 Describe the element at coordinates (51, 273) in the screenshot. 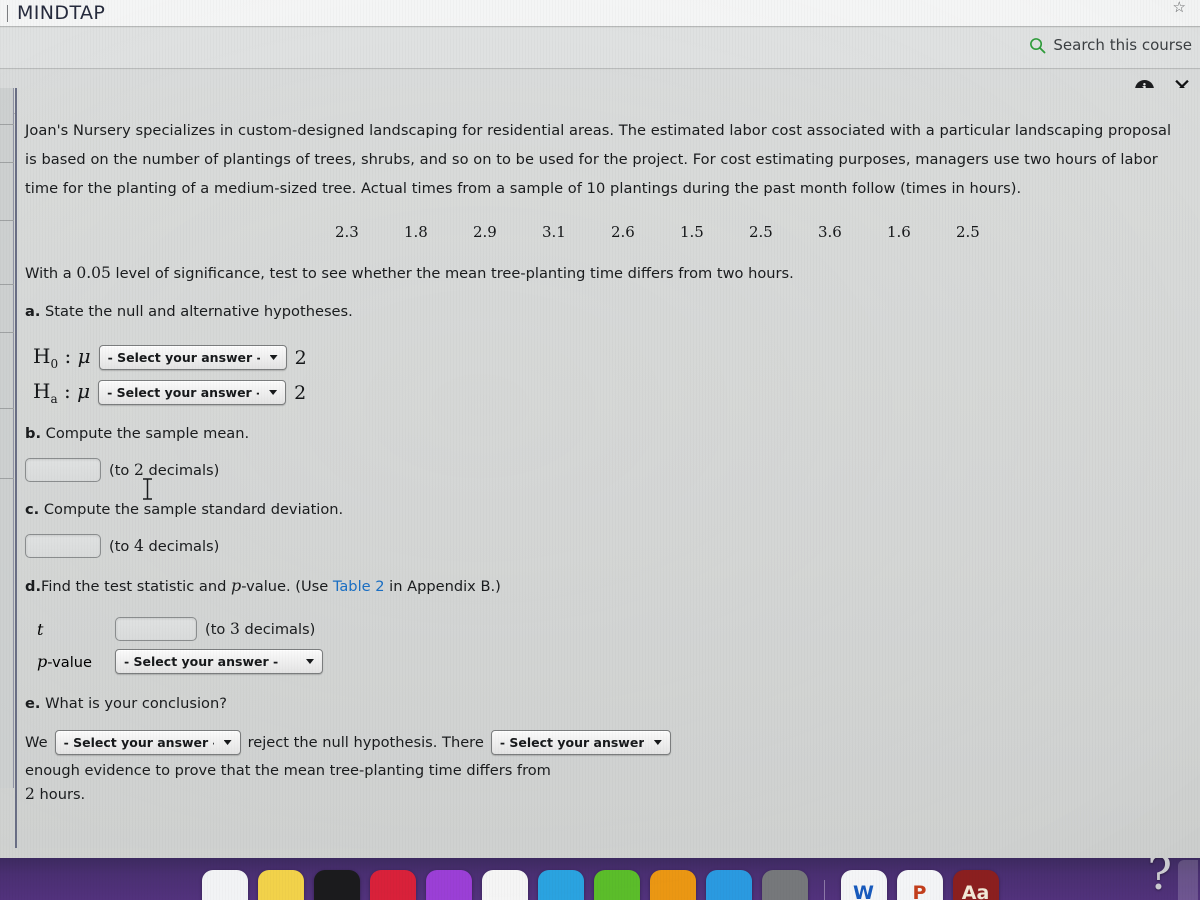

I see `significance-pre: With a` at that location.